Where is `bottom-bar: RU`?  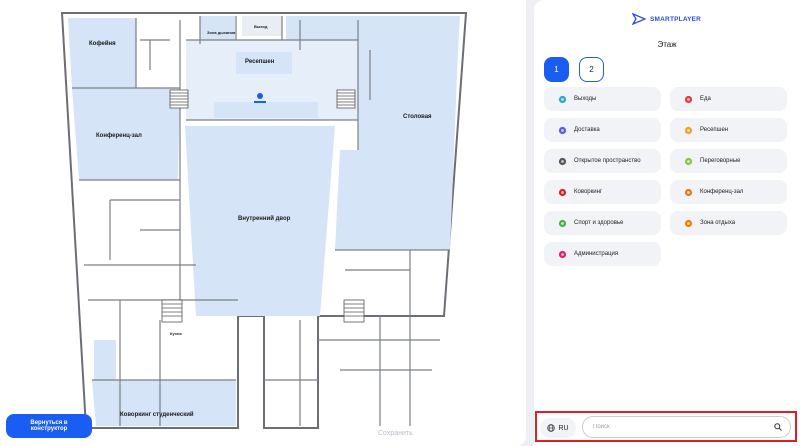
bottom-bar: RU is located at coordinates (667, 428).